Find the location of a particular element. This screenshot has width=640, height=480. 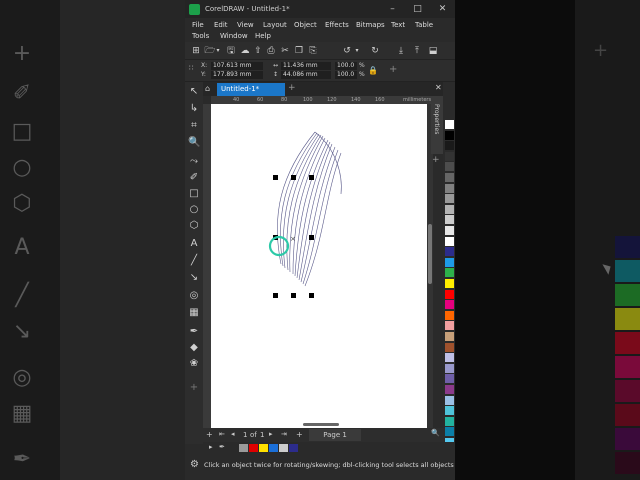

tab-untitled-1: Untitled-1* is located at coordinates (251, 89).